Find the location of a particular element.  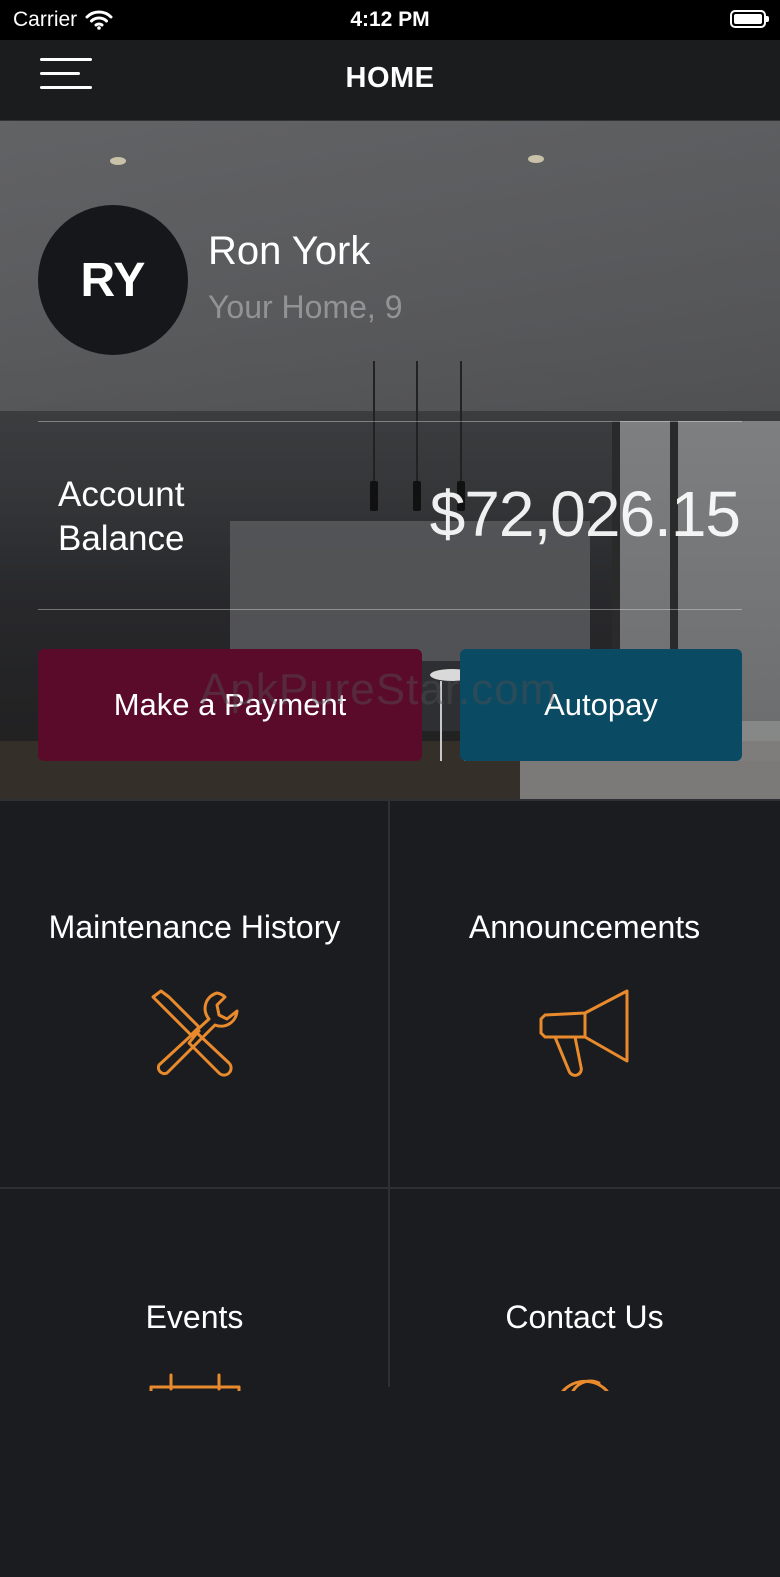

make-payment-button: Make a Payment is located at coordinates (230, 705).